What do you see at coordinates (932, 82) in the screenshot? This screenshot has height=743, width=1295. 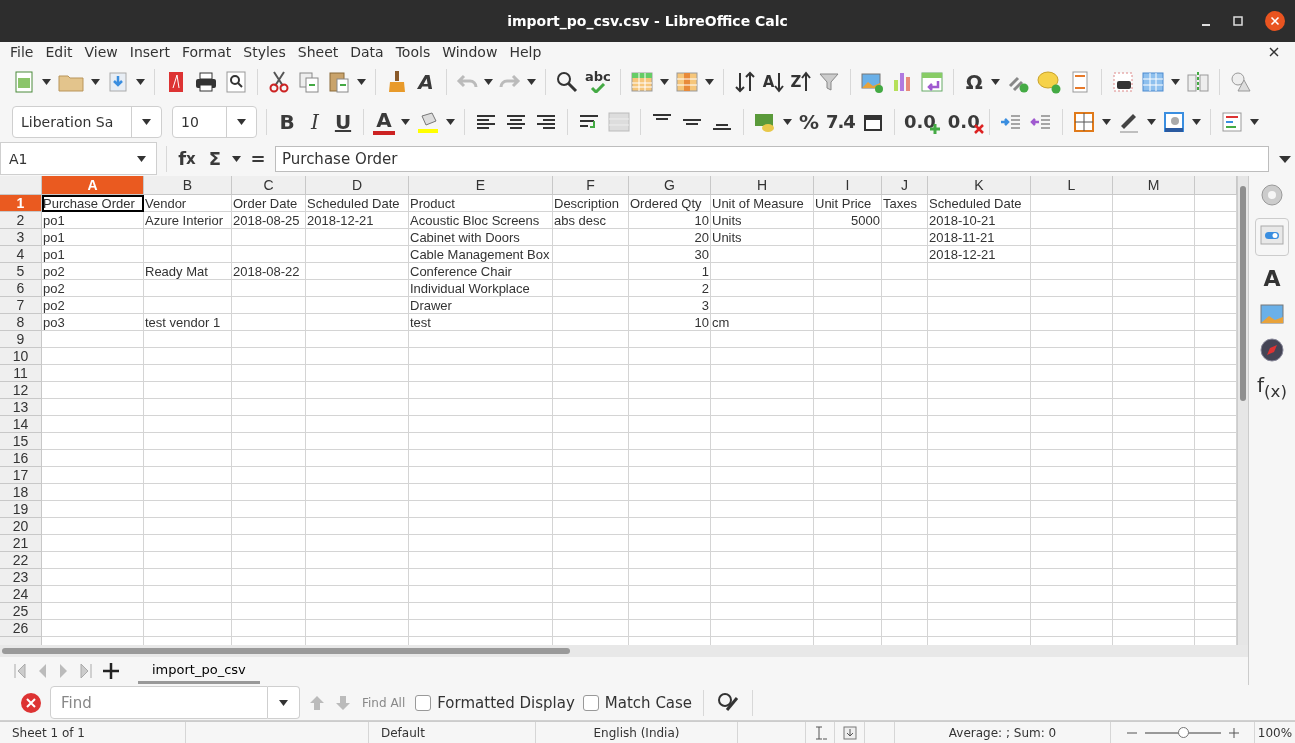 I see `pivot-table-icon` at bounding box center [932, 82].